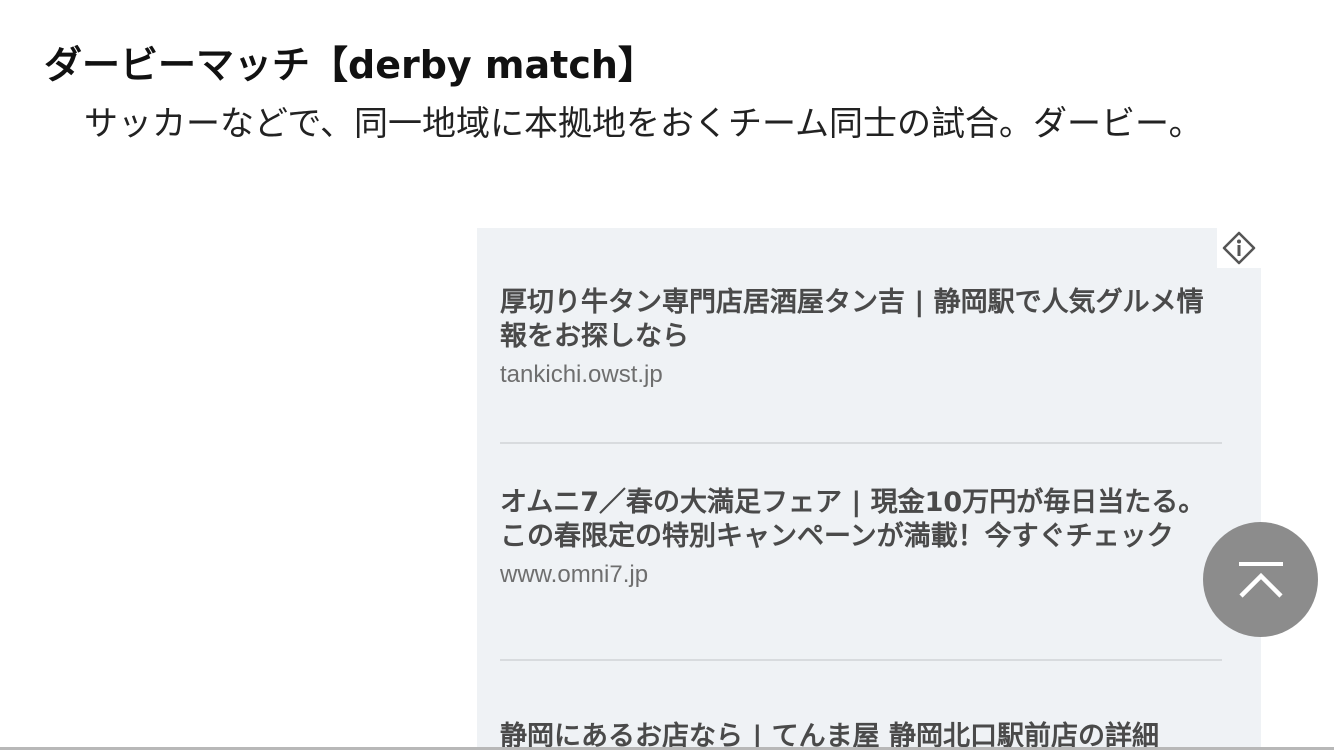 Image resolution: width=1334 pixels, height=750 pixels. What do you see at coordinates (861, 375) in the screenshot?
I see `ad-url: tankichi.owst.jp` at bounding box center [861, 375].